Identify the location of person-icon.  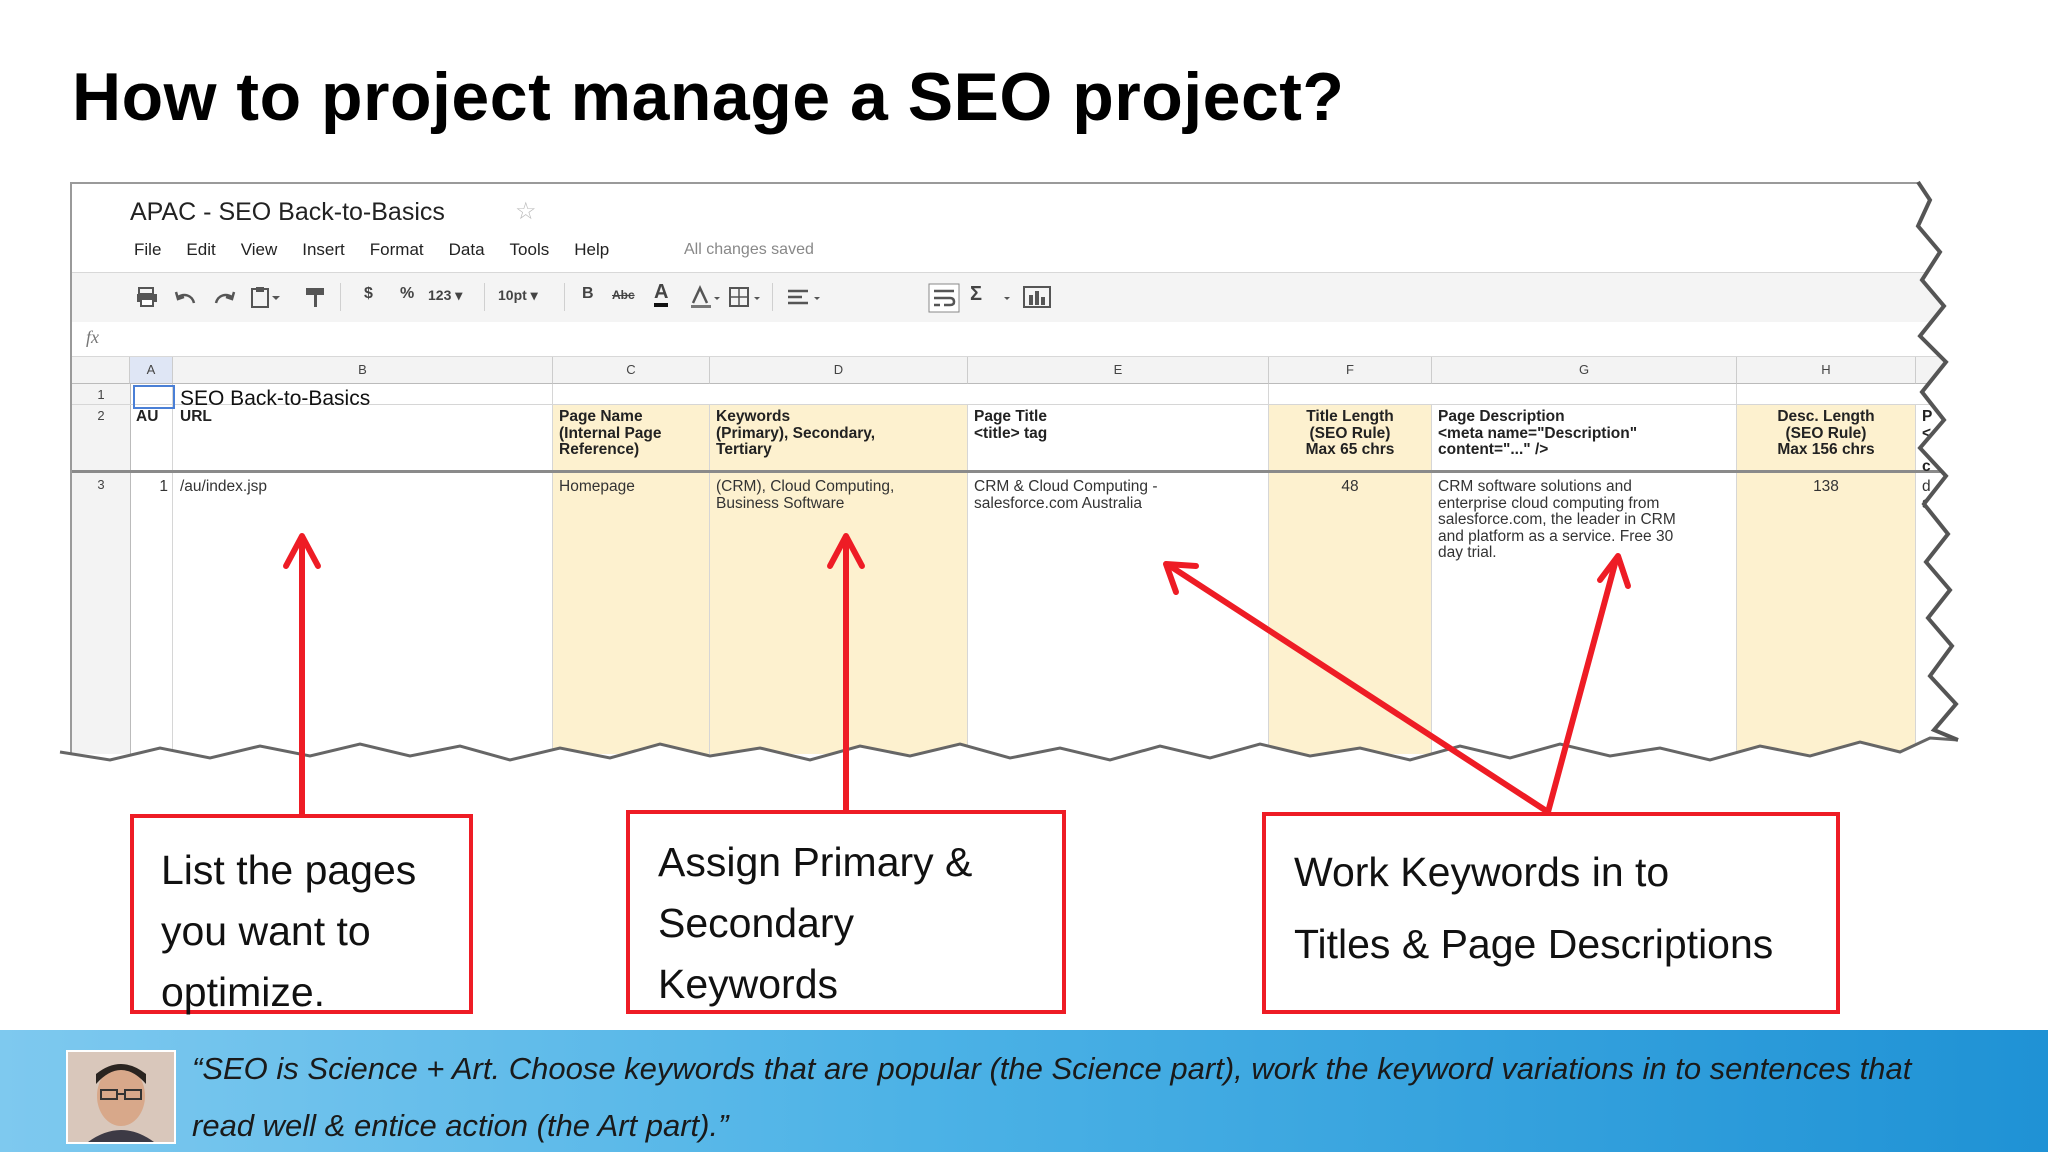
(121, 1097).